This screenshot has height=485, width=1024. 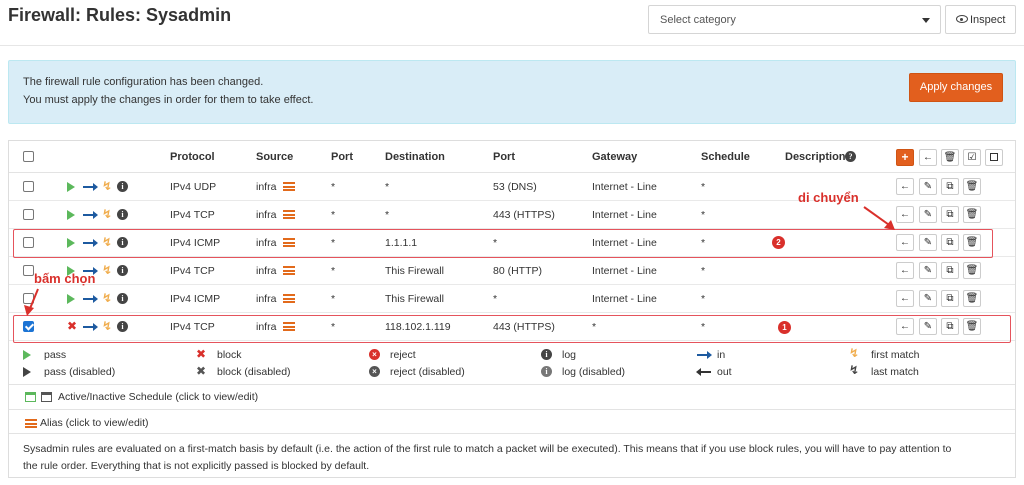 What do you see at coordinates (956, 87) in the screenshot?
I see `apply-changes-button: Apply changes` at bounding box center [956, 87].